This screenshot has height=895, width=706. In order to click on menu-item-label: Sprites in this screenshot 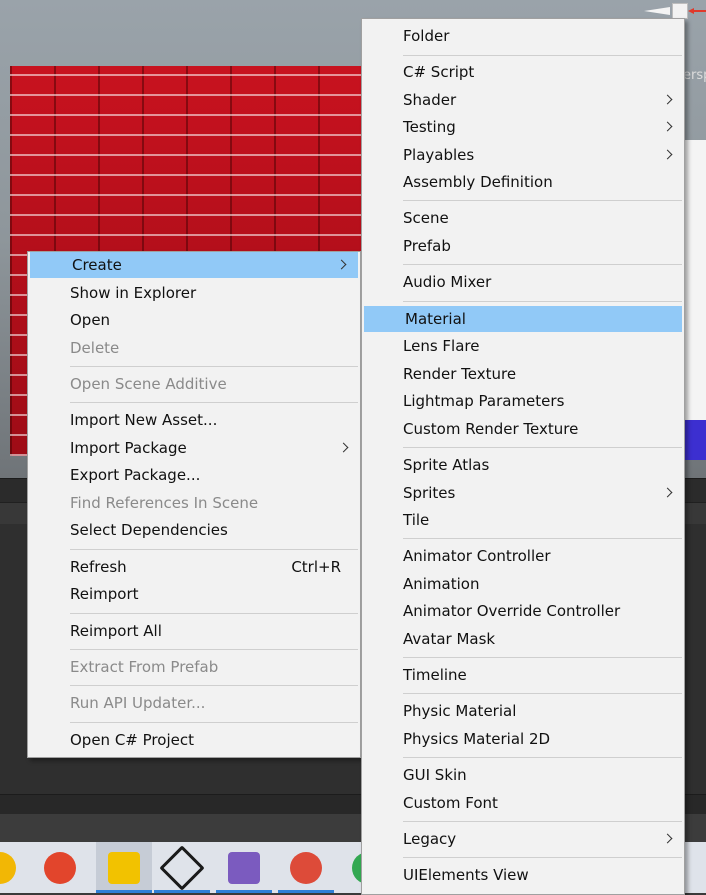, I will do `click(429, 493)`.